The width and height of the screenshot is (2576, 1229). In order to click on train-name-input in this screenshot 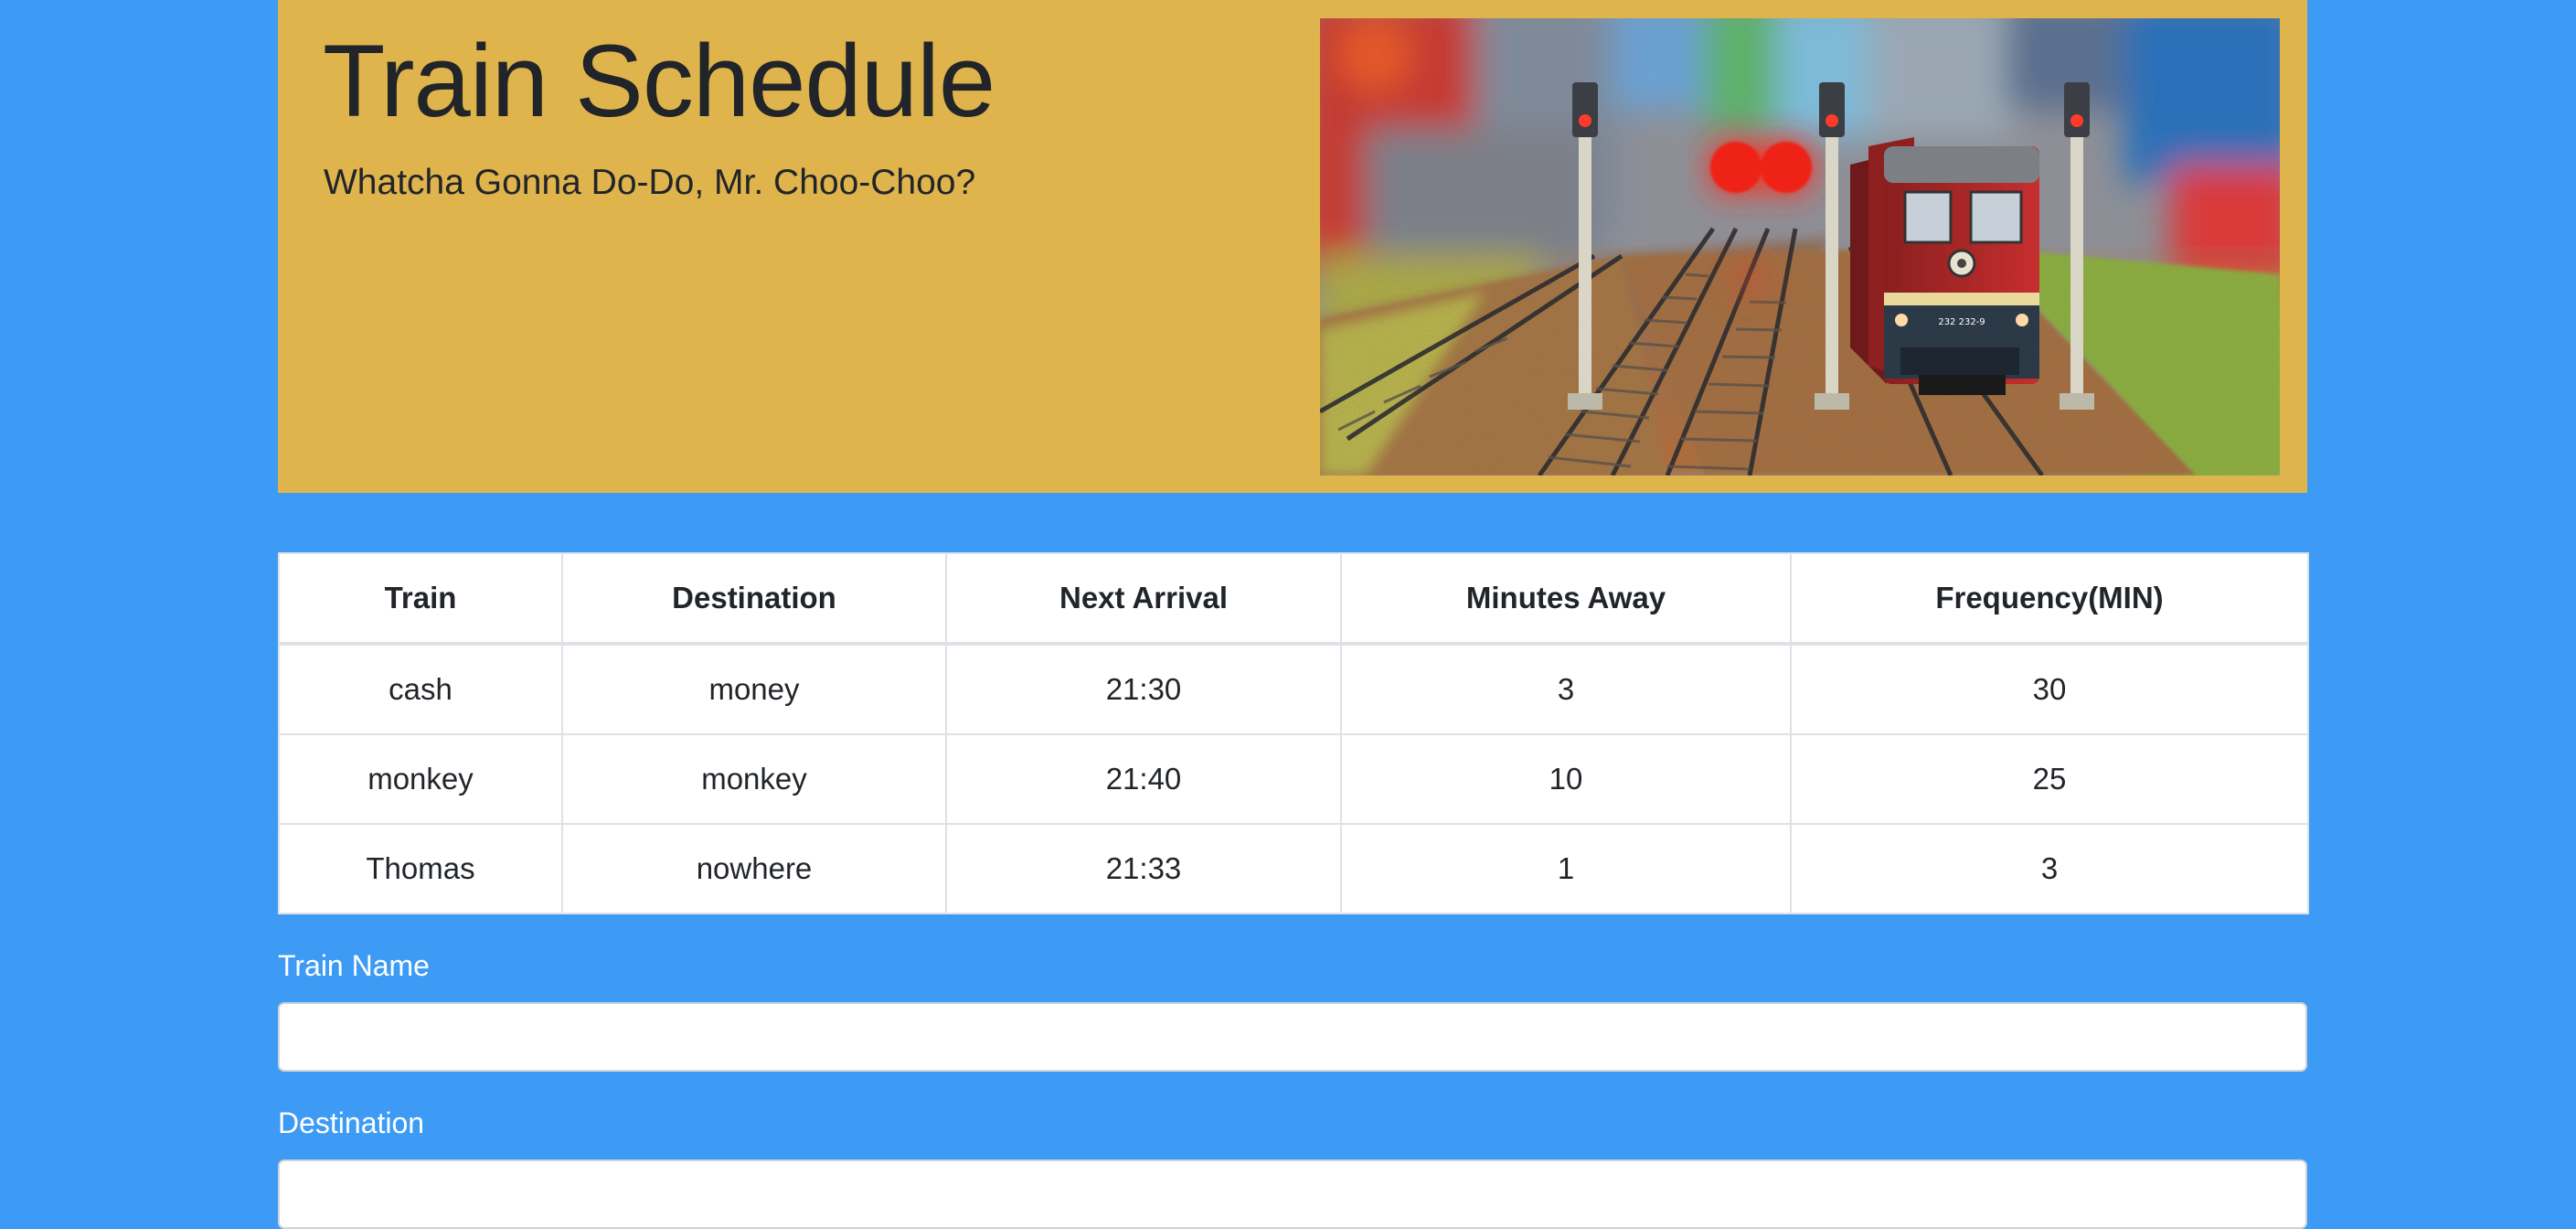, I will do `click(1292, 1037)`.